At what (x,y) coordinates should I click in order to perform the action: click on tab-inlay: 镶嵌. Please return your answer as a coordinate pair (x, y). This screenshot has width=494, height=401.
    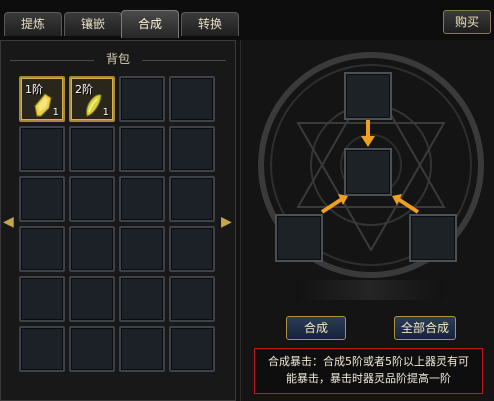
    Looking at the image, I should click on (93, 24).